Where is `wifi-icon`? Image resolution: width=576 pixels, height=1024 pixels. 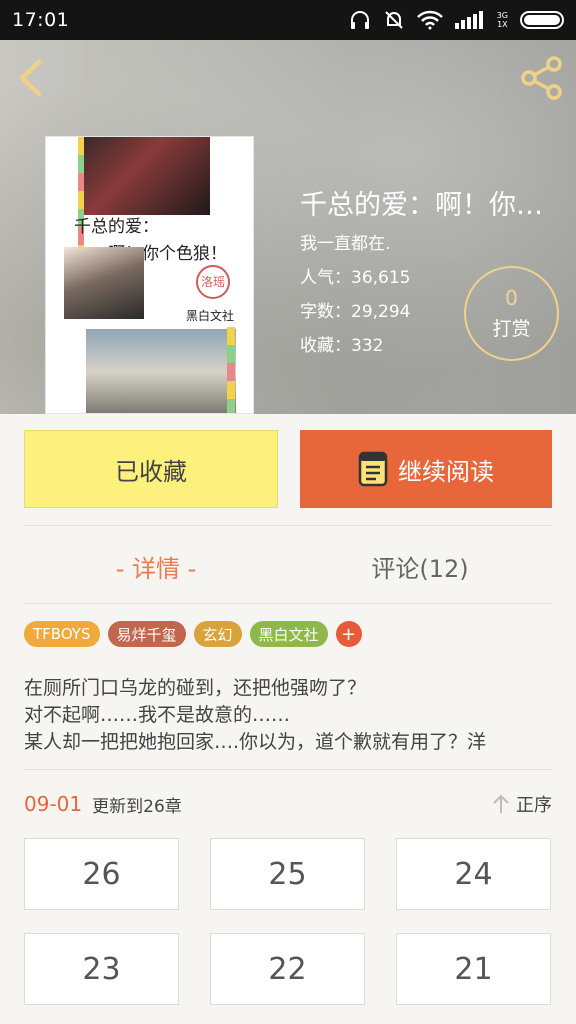
wifi-icon is located at coordinates (429, 20).